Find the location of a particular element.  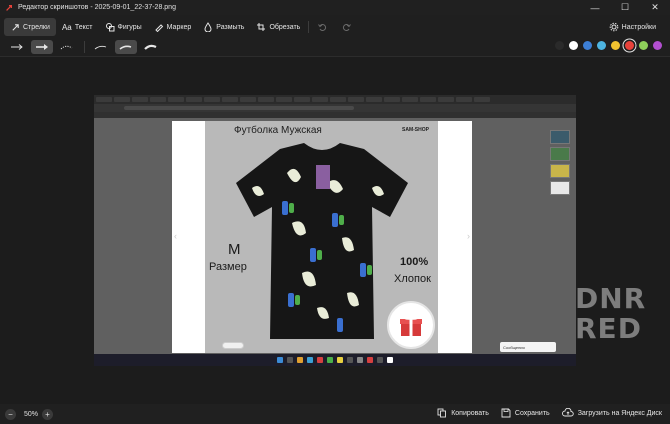

app-icon is located at coordinates (9, 7).